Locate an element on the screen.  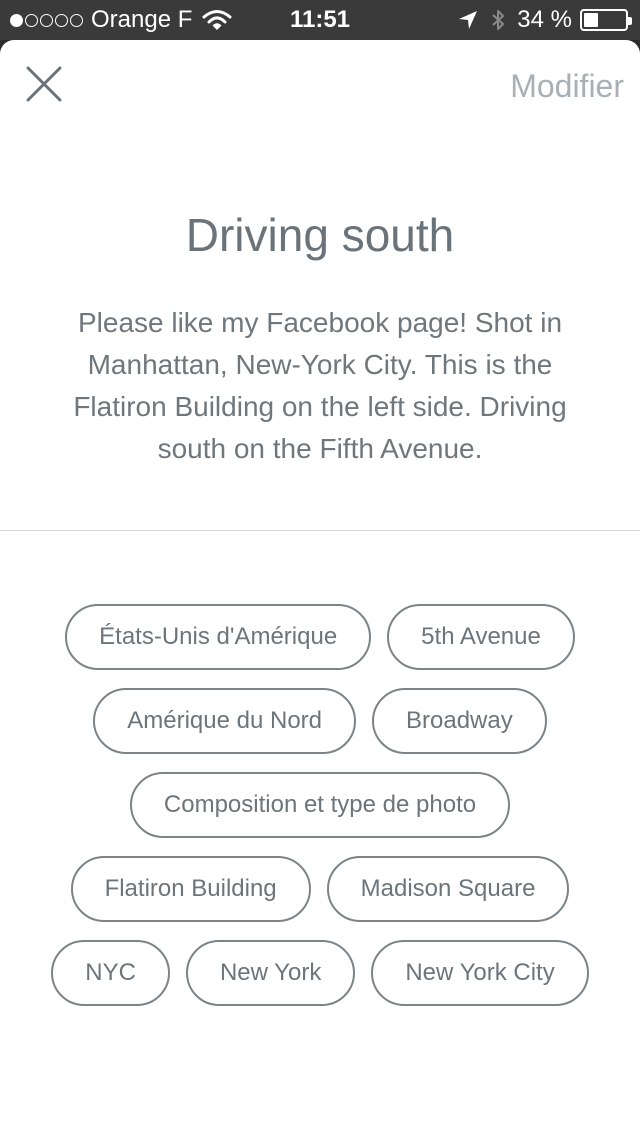
close-icon is located at coordinates (44, 84).